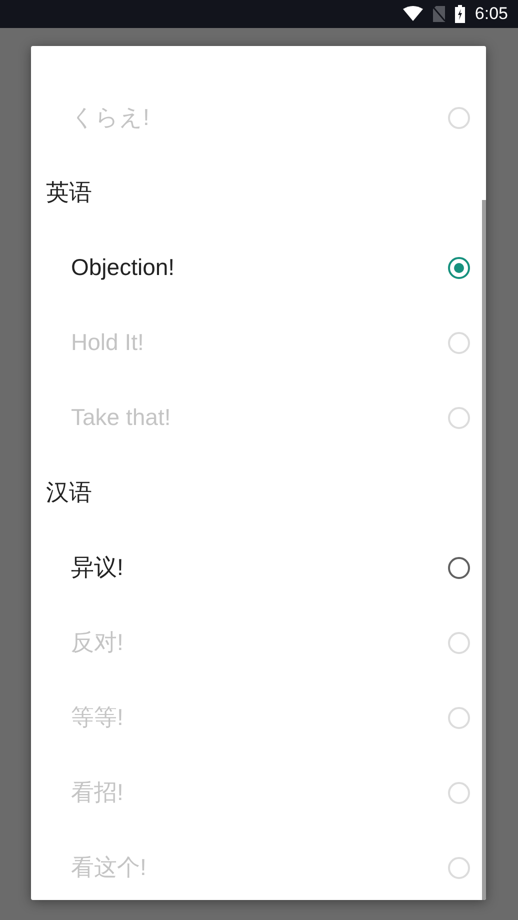  Describe the element at coordinates (491, 14) in the screenshot. I see `clock-time: 6:05` at that location.